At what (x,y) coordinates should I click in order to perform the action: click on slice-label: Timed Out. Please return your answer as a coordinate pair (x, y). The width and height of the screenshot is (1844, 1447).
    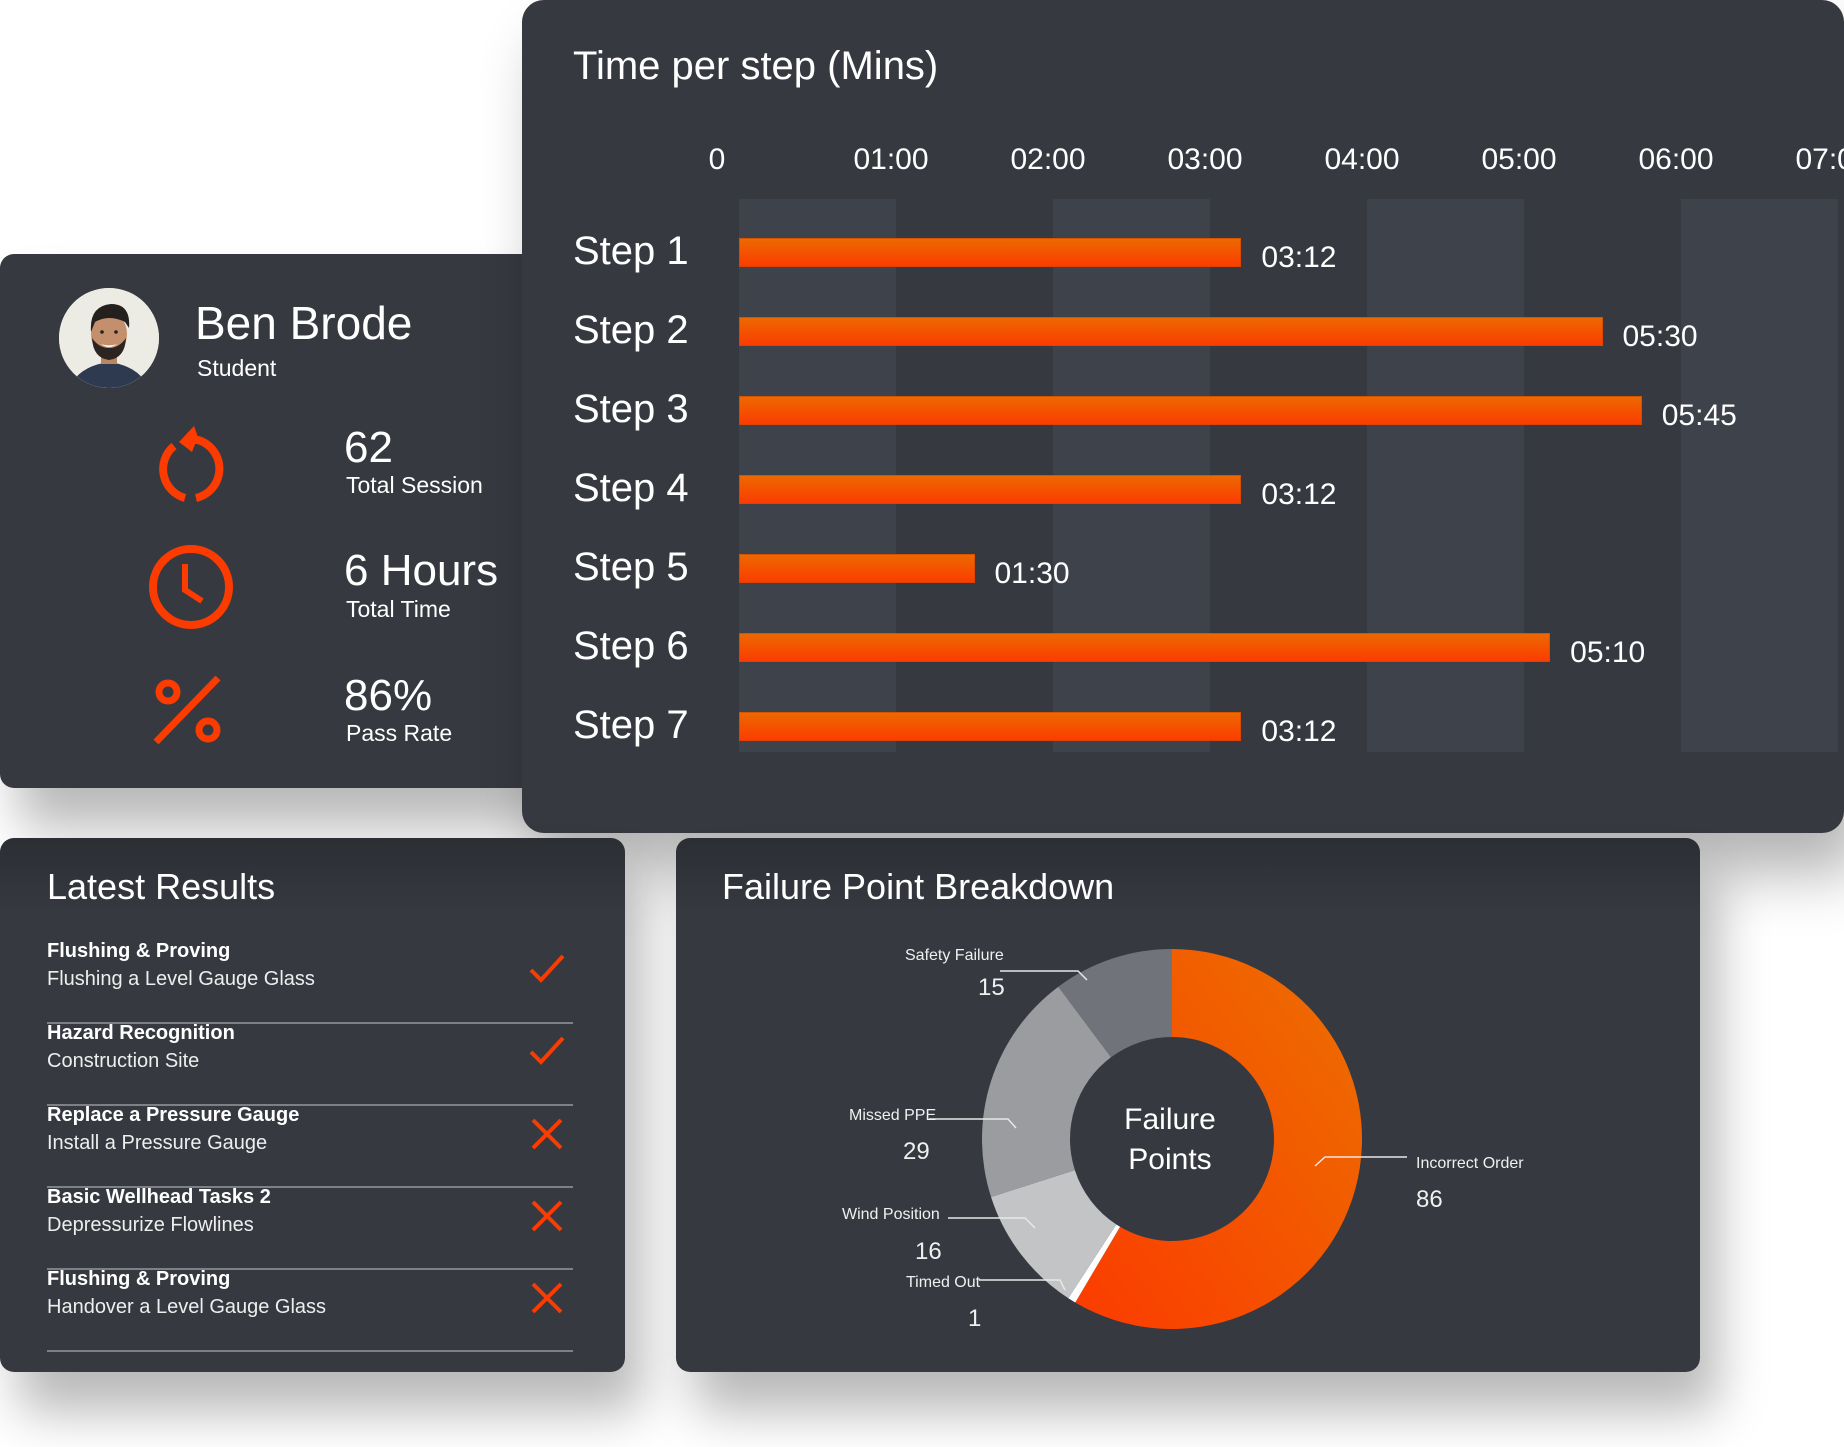
    Looking at the image, I should click on (943, 1282).